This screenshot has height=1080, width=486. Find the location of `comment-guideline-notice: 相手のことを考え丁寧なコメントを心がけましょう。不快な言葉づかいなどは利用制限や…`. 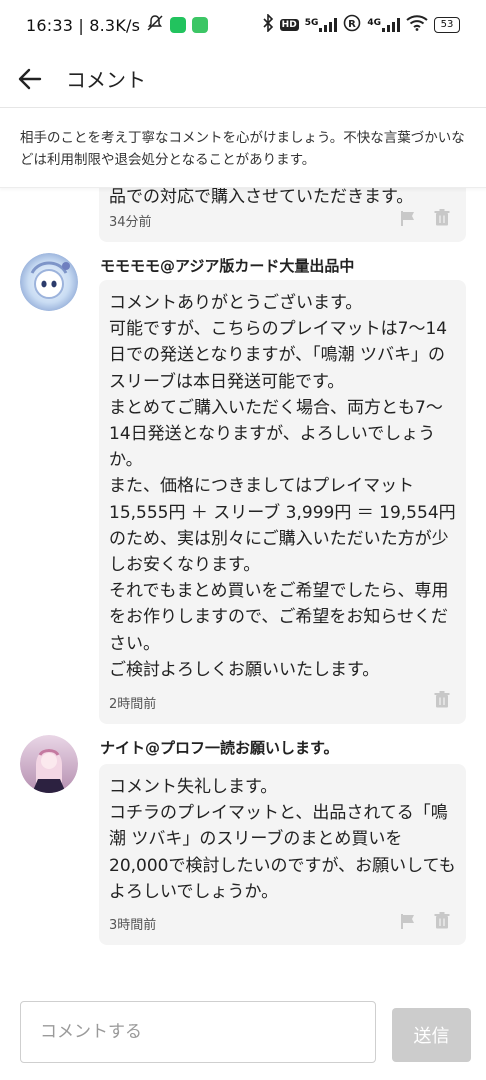

comment-guideline-notice: 相手のことを考え丁寧なコメントを心がけましょう。不快な言葉づかいなどは利用制限や… is located at coordinates (243, 148).